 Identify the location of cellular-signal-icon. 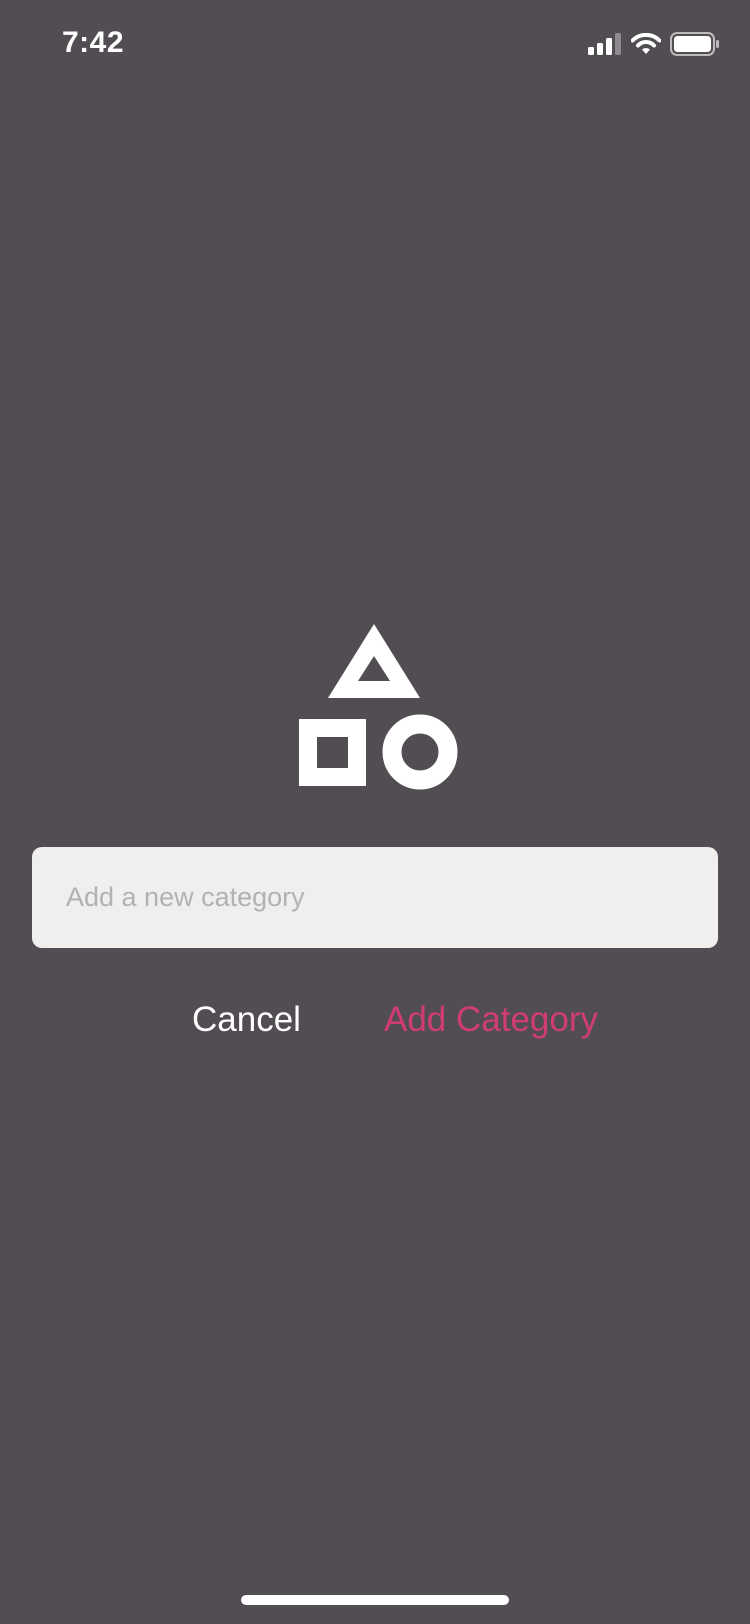
(604, 44).